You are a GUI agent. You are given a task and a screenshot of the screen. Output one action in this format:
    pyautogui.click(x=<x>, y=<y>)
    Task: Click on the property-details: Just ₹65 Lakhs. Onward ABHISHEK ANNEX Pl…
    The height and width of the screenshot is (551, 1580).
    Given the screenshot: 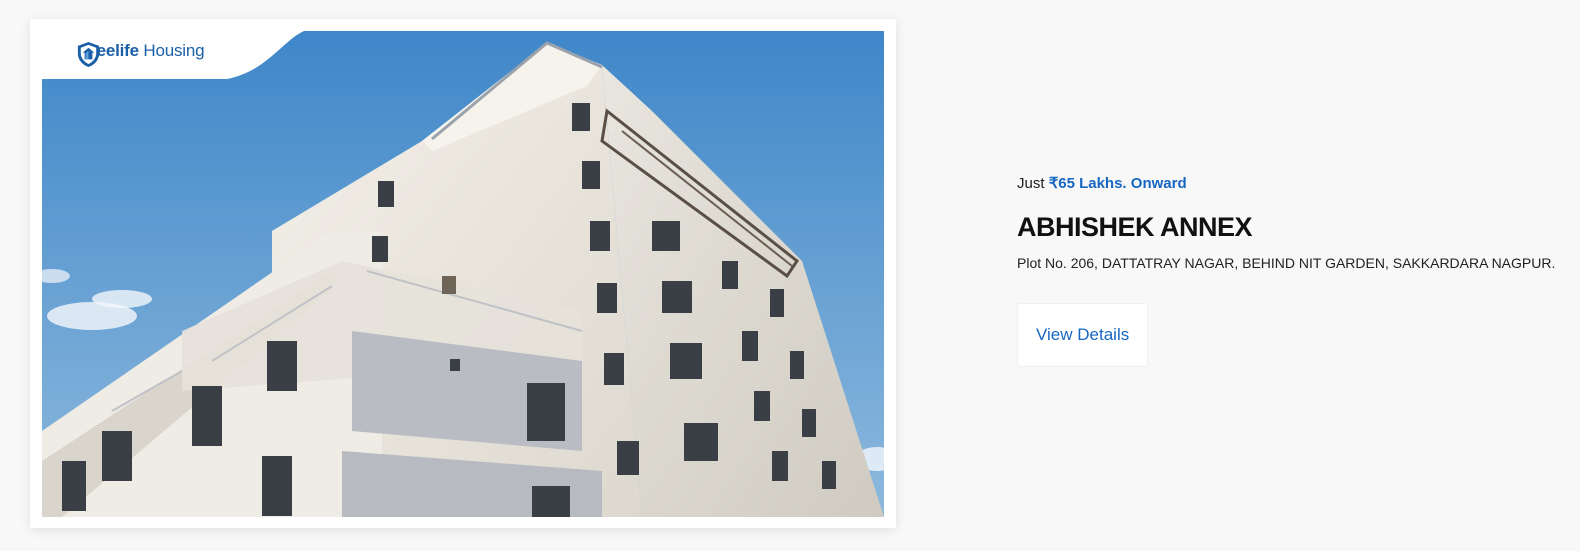 What is the action you would take?
    pyautogui.click(x=1297, y=270)
    